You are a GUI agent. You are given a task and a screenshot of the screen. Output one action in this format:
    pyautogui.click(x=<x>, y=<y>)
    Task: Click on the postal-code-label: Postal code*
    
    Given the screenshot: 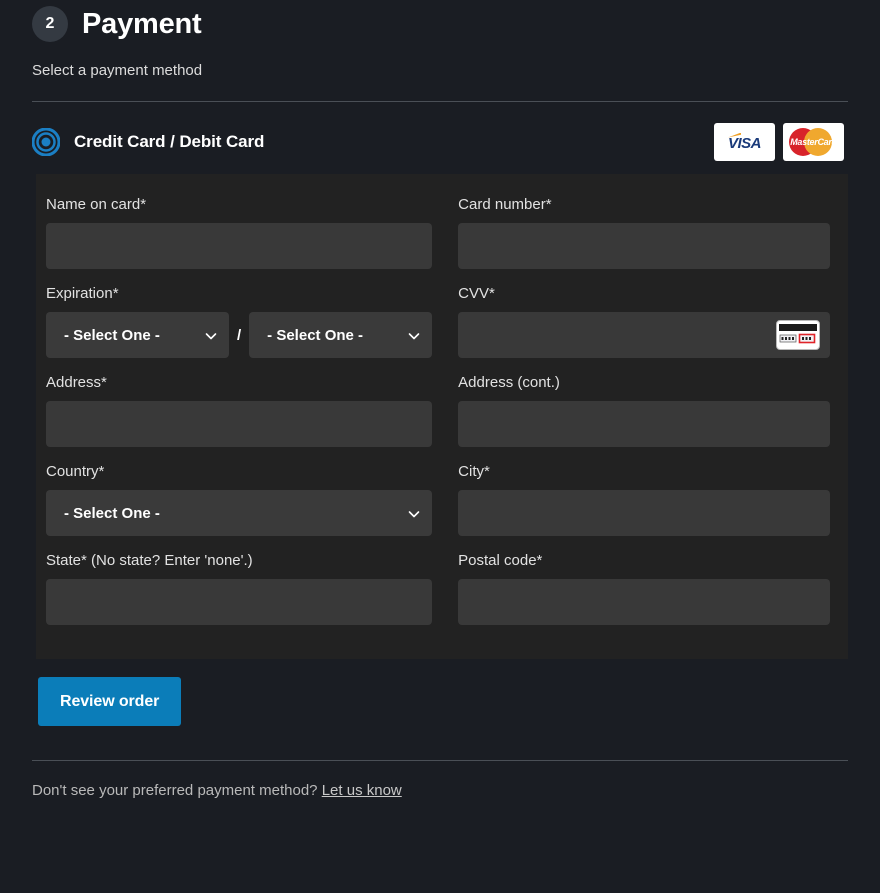 What is the action you would take?
    pyautogui.click(x=500, y=560)
    